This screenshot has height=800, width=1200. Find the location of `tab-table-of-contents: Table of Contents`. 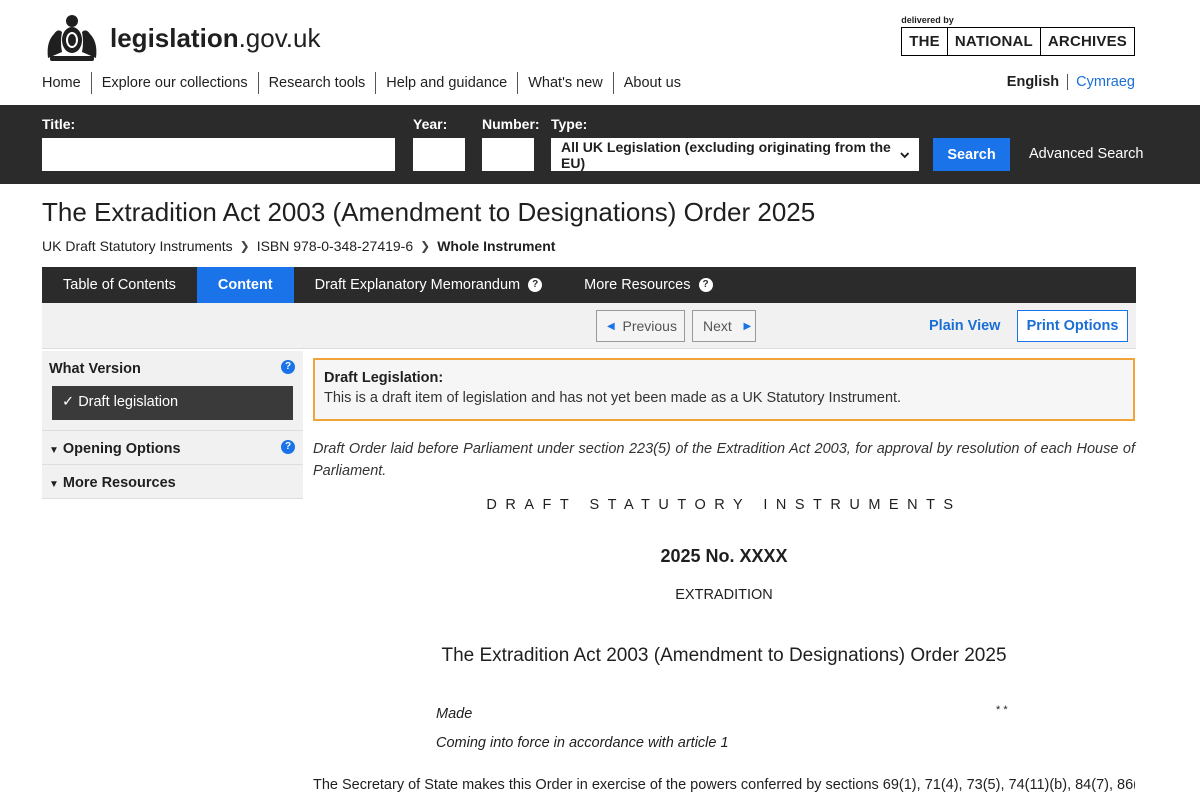

tab-table-of-contents: Table of Contents is located at coordinates (119, 285).